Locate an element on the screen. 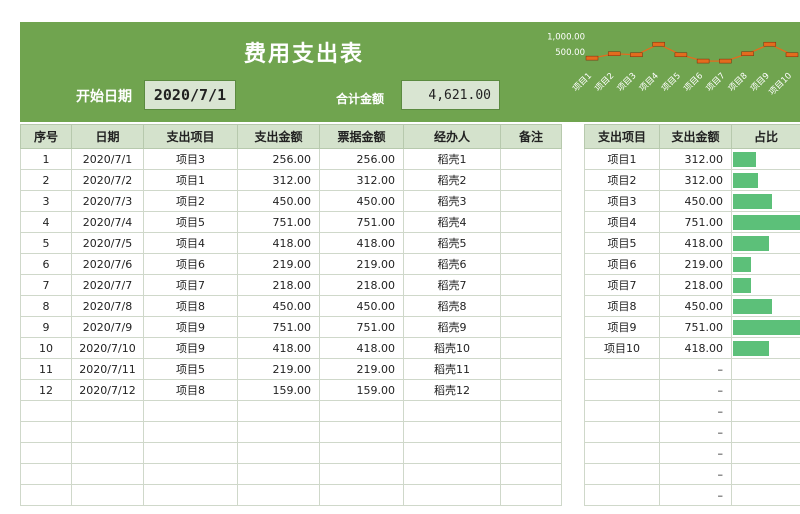  table-cell: 2020/7/6 is located at coordinates (107, 264).